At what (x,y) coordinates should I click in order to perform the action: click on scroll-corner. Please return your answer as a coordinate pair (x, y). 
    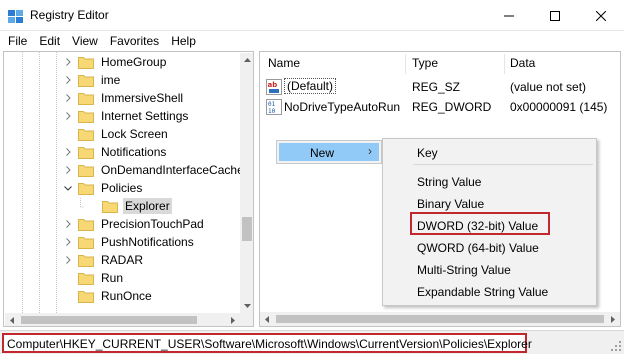
    Looking at the image, I should click on (246, 319).